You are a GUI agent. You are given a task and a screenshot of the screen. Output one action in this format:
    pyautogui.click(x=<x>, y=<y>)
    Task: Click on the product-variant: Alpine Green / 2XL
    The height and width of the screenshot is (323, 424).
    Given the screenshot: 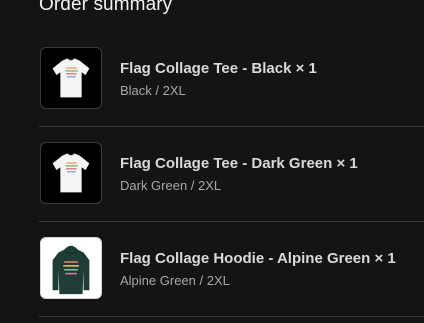 What is the action you would take?
    pyautogui.click(x=175, y=280)
    